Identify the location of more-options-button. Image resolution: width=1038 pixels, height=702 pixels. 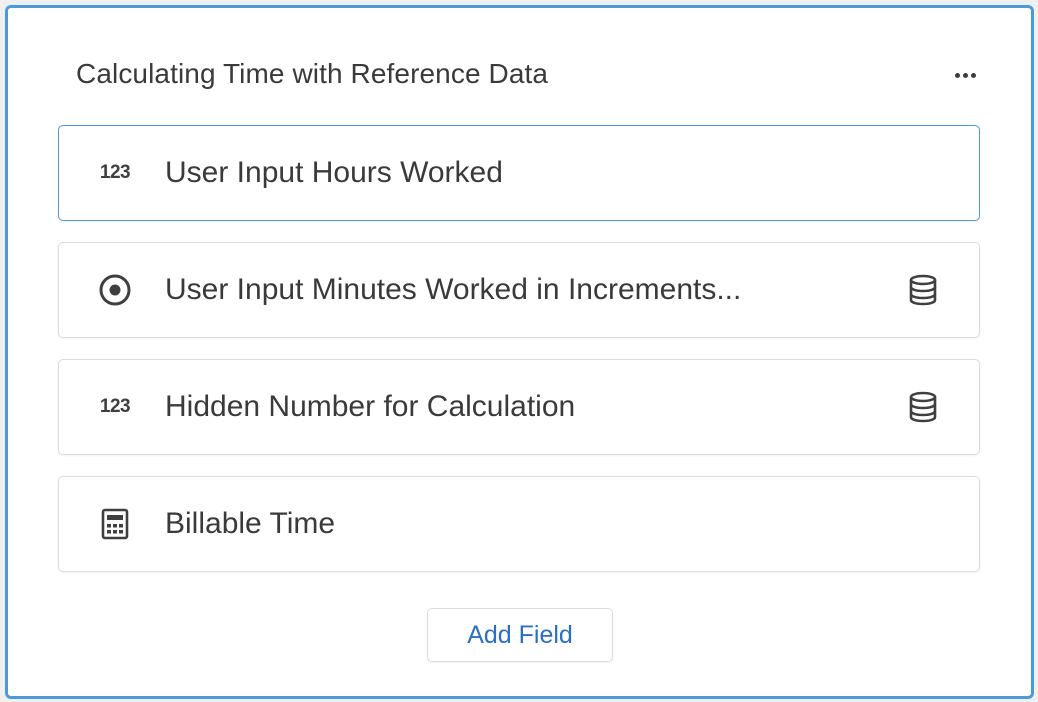
(965, 75).